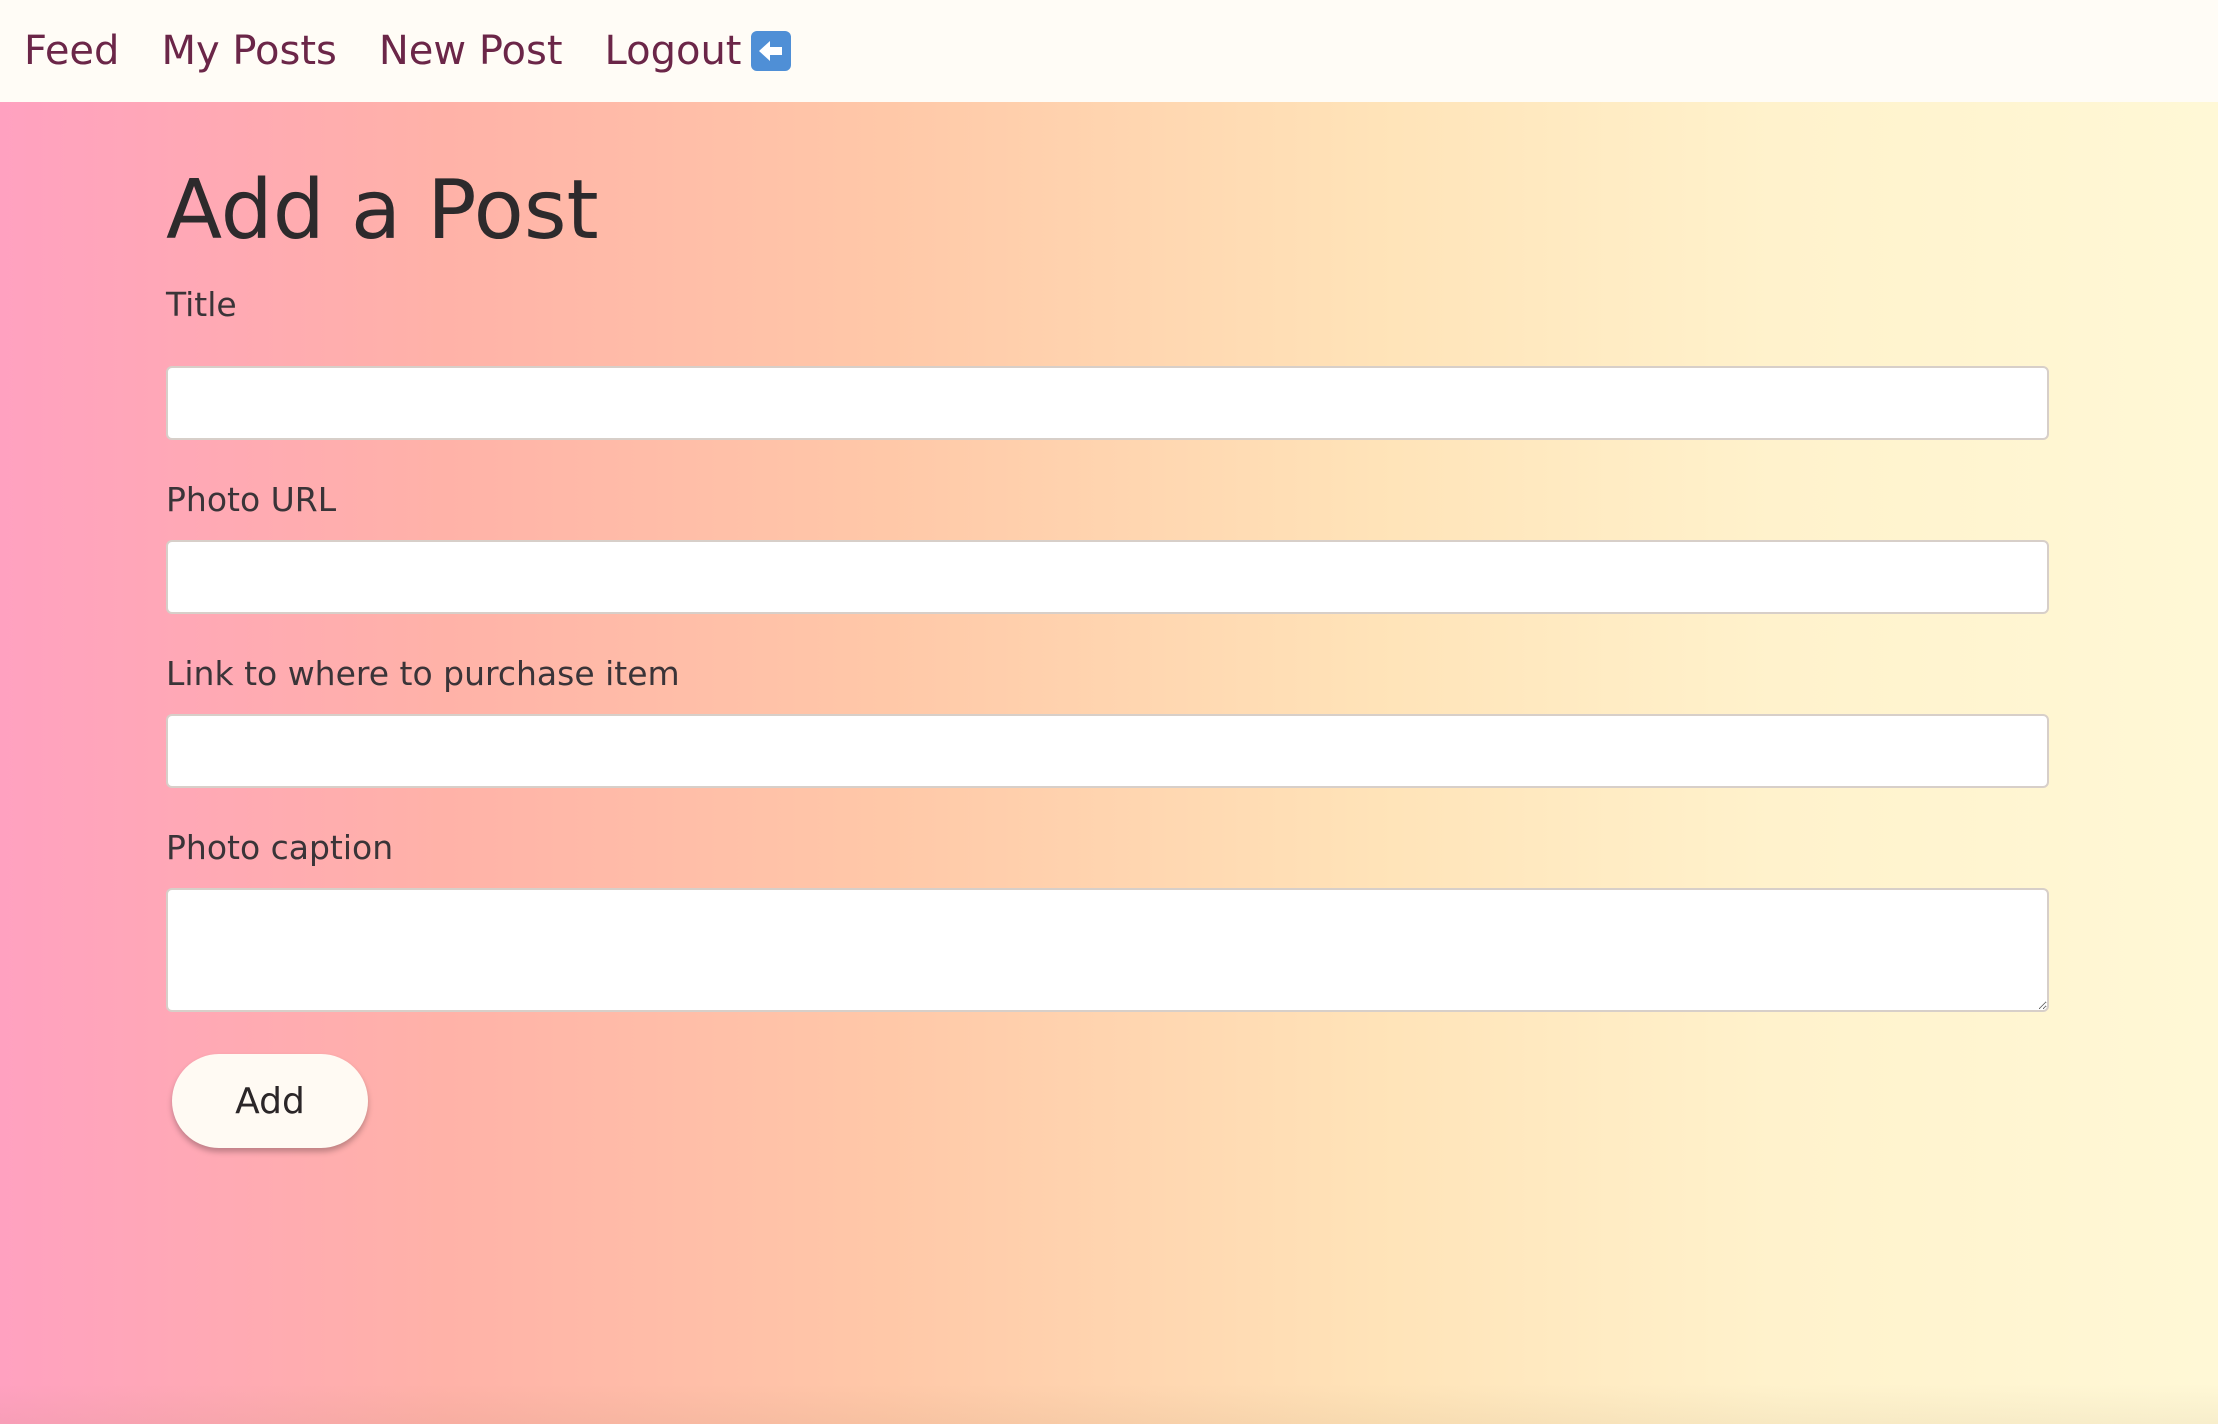  Describe the element at coordinates (251, 499) in the screenshot. I see `photo-url-label: Photo URL` at that location.